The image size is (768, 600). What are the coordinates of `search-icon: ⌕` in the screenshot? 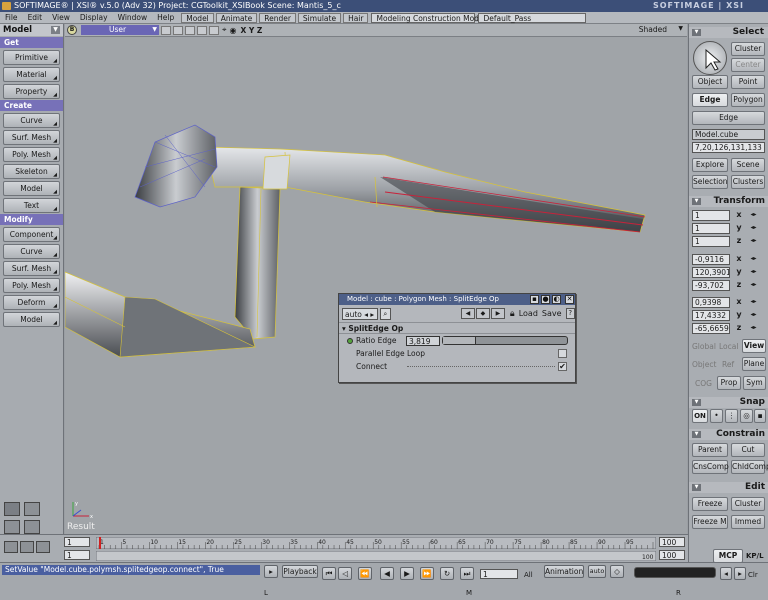 It's located at (385, 313).